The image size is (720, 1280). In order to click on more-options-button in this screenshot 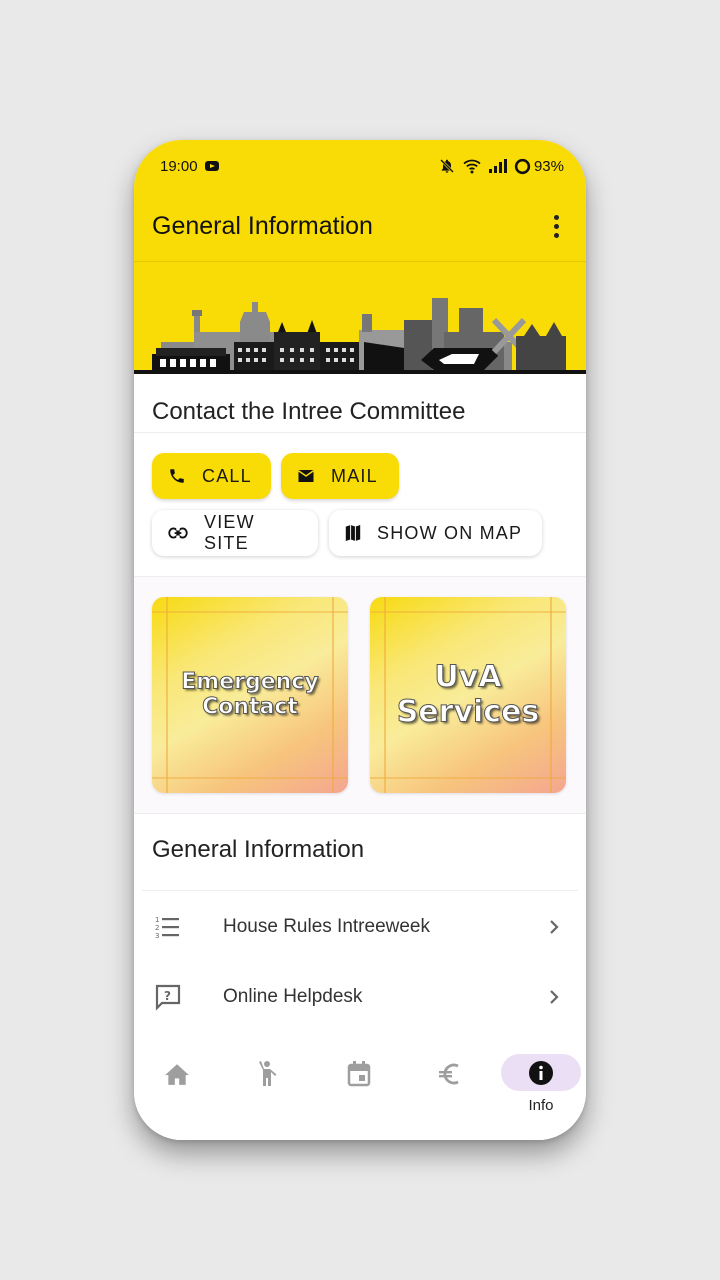, I will do `click(556, 227)`.